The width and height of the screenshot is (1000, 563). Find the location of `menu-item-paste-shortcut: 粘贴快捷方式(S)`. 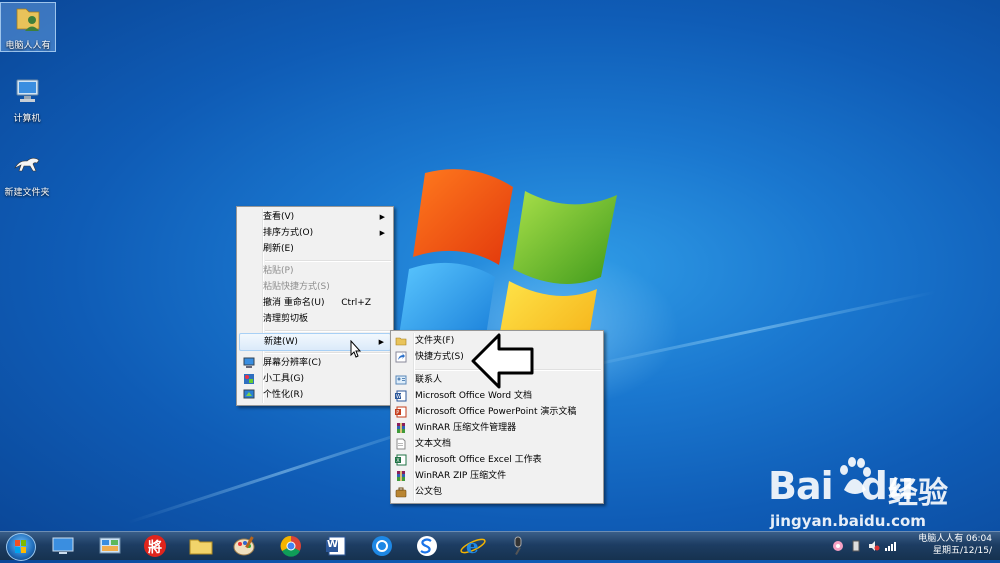

menu-item-paste-shortcut: 粘贴快捷方式(S) is located at coordinates (315, 287).